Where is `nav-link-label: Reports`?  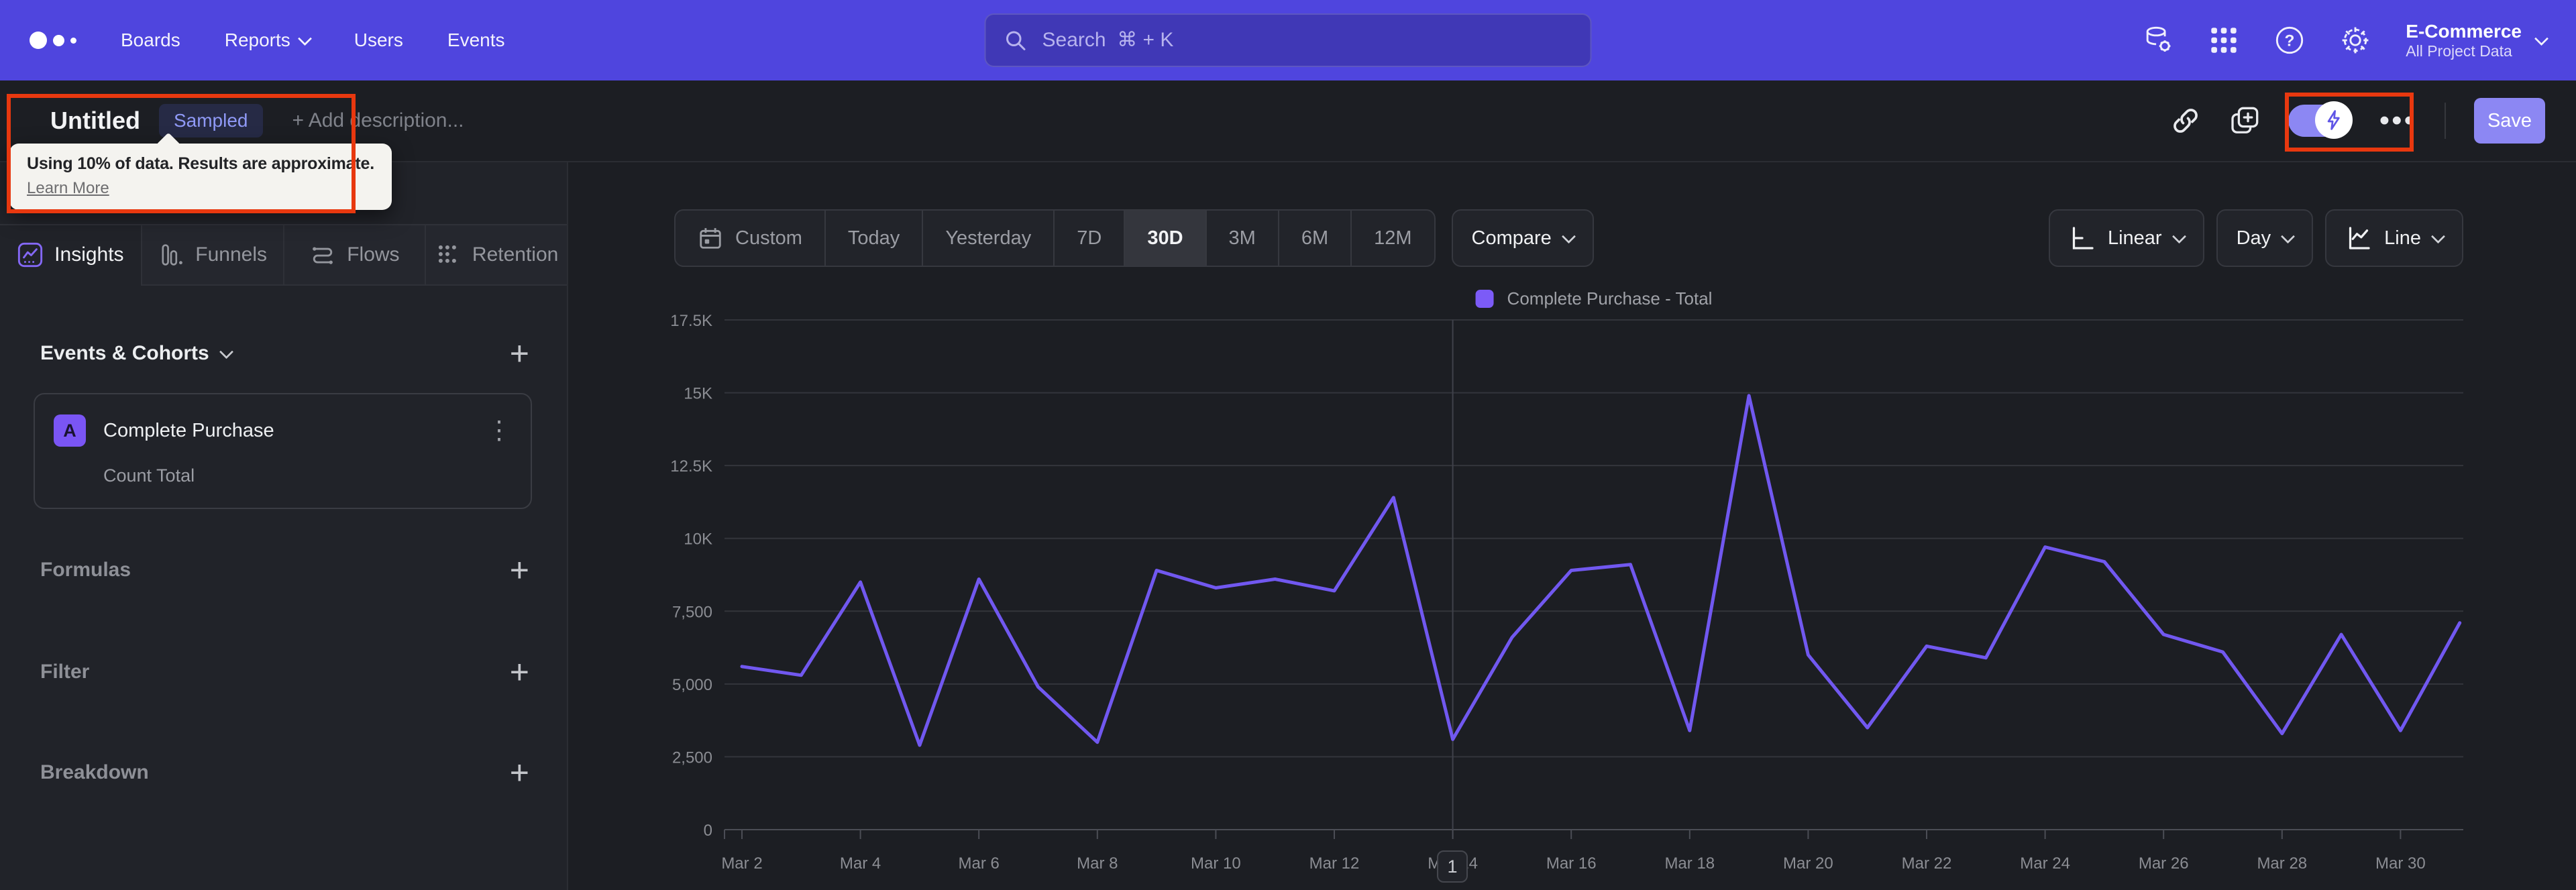 nav-link-label: Reports is located at coordinates (257, 40).